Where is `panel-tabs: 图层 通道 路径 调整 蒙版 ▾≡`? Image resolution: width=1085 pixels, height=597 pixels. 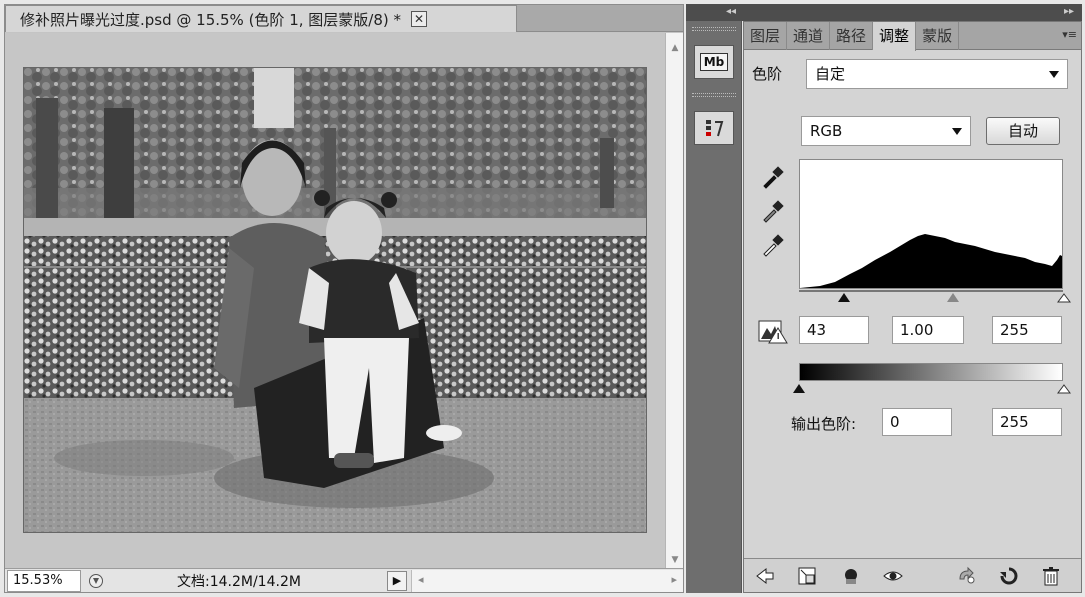
panel-tabs: 图层 通道 路径 调整 蒙版 ▾≡ is located at coordinates (912, 36).